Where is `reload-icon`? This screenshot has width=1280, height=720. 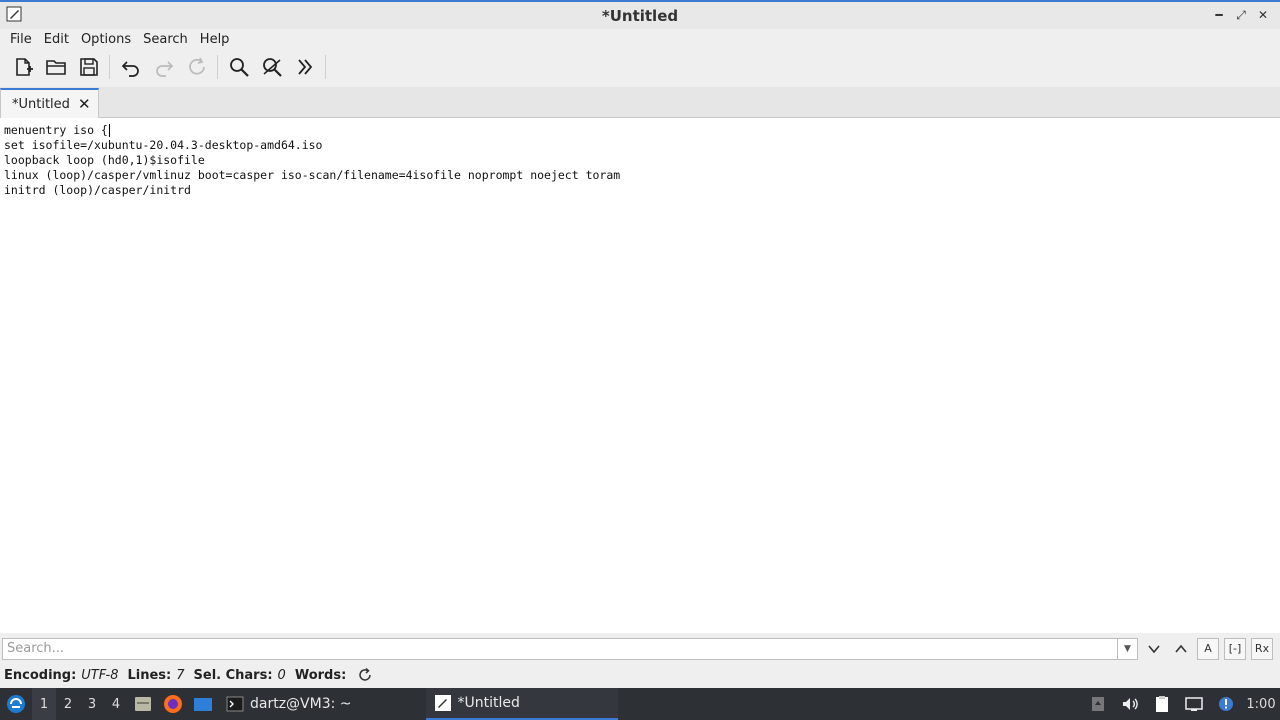 reload-icon is located at coordinates (196, 66).